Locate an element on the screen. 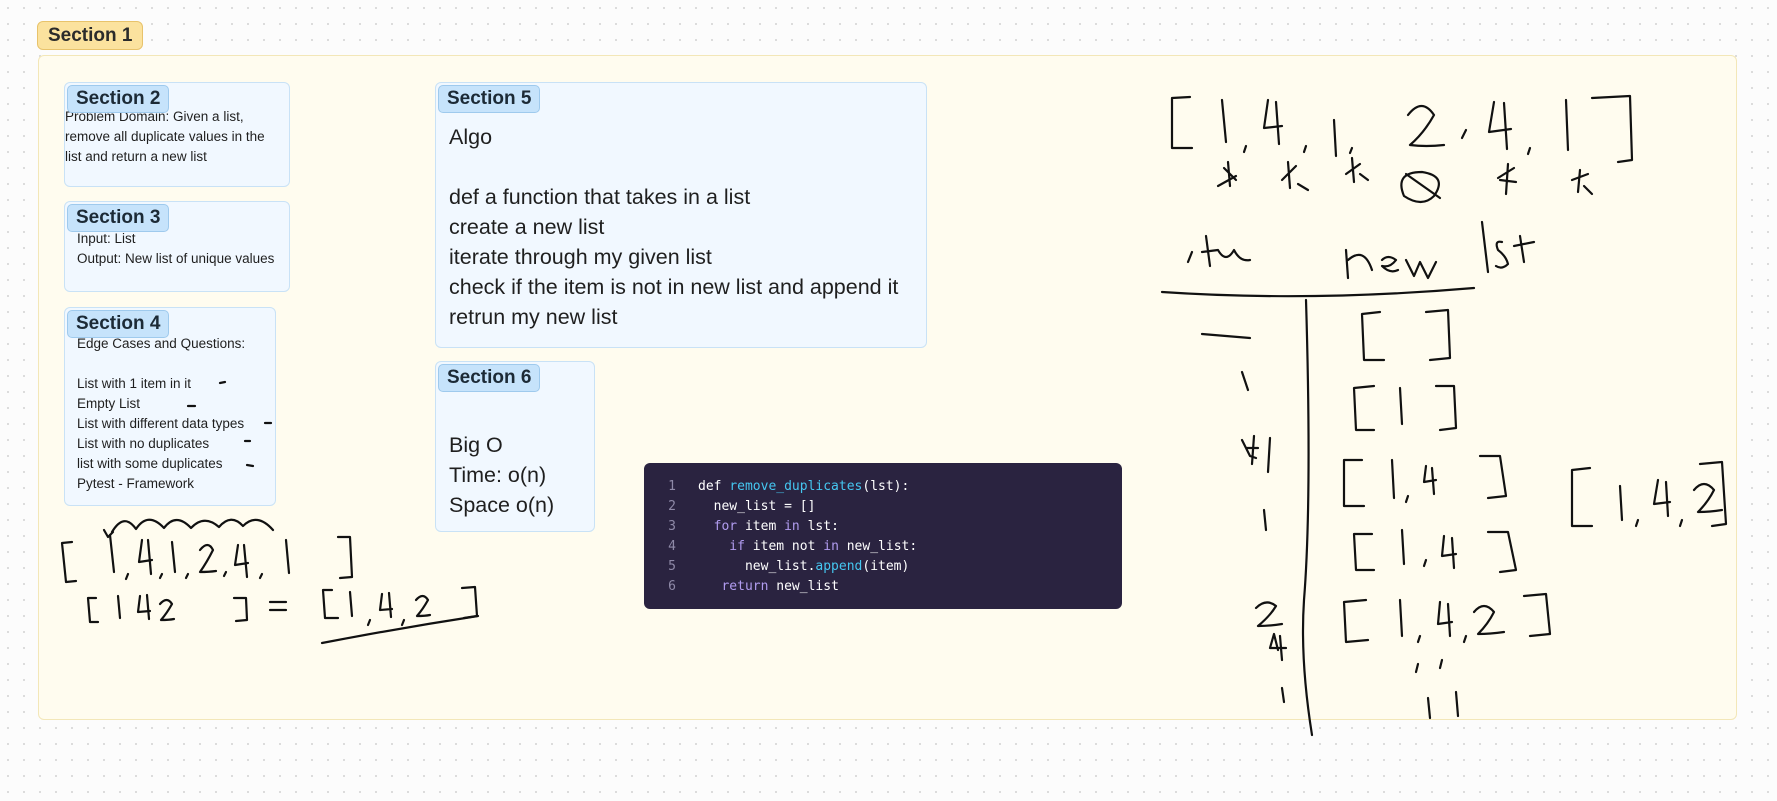 The image size is (1777, 801). text-line: List with different data types is located at coordinates (161, 423).